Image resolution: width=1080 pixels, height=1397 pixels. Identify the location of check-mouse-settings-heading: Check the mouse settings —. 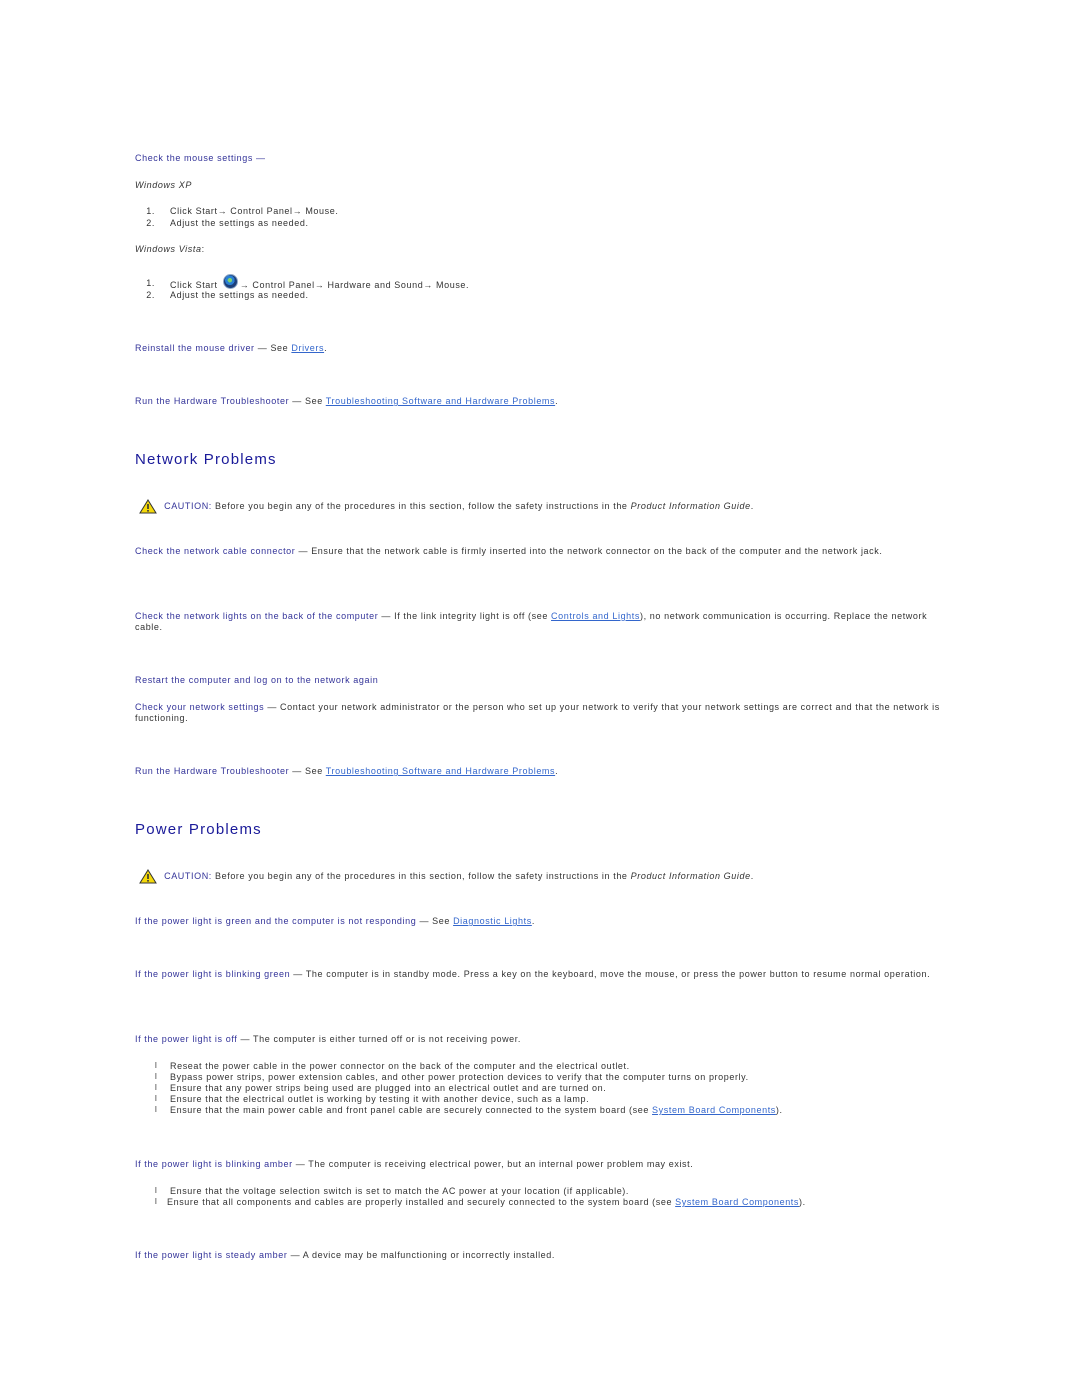
(200, 158).